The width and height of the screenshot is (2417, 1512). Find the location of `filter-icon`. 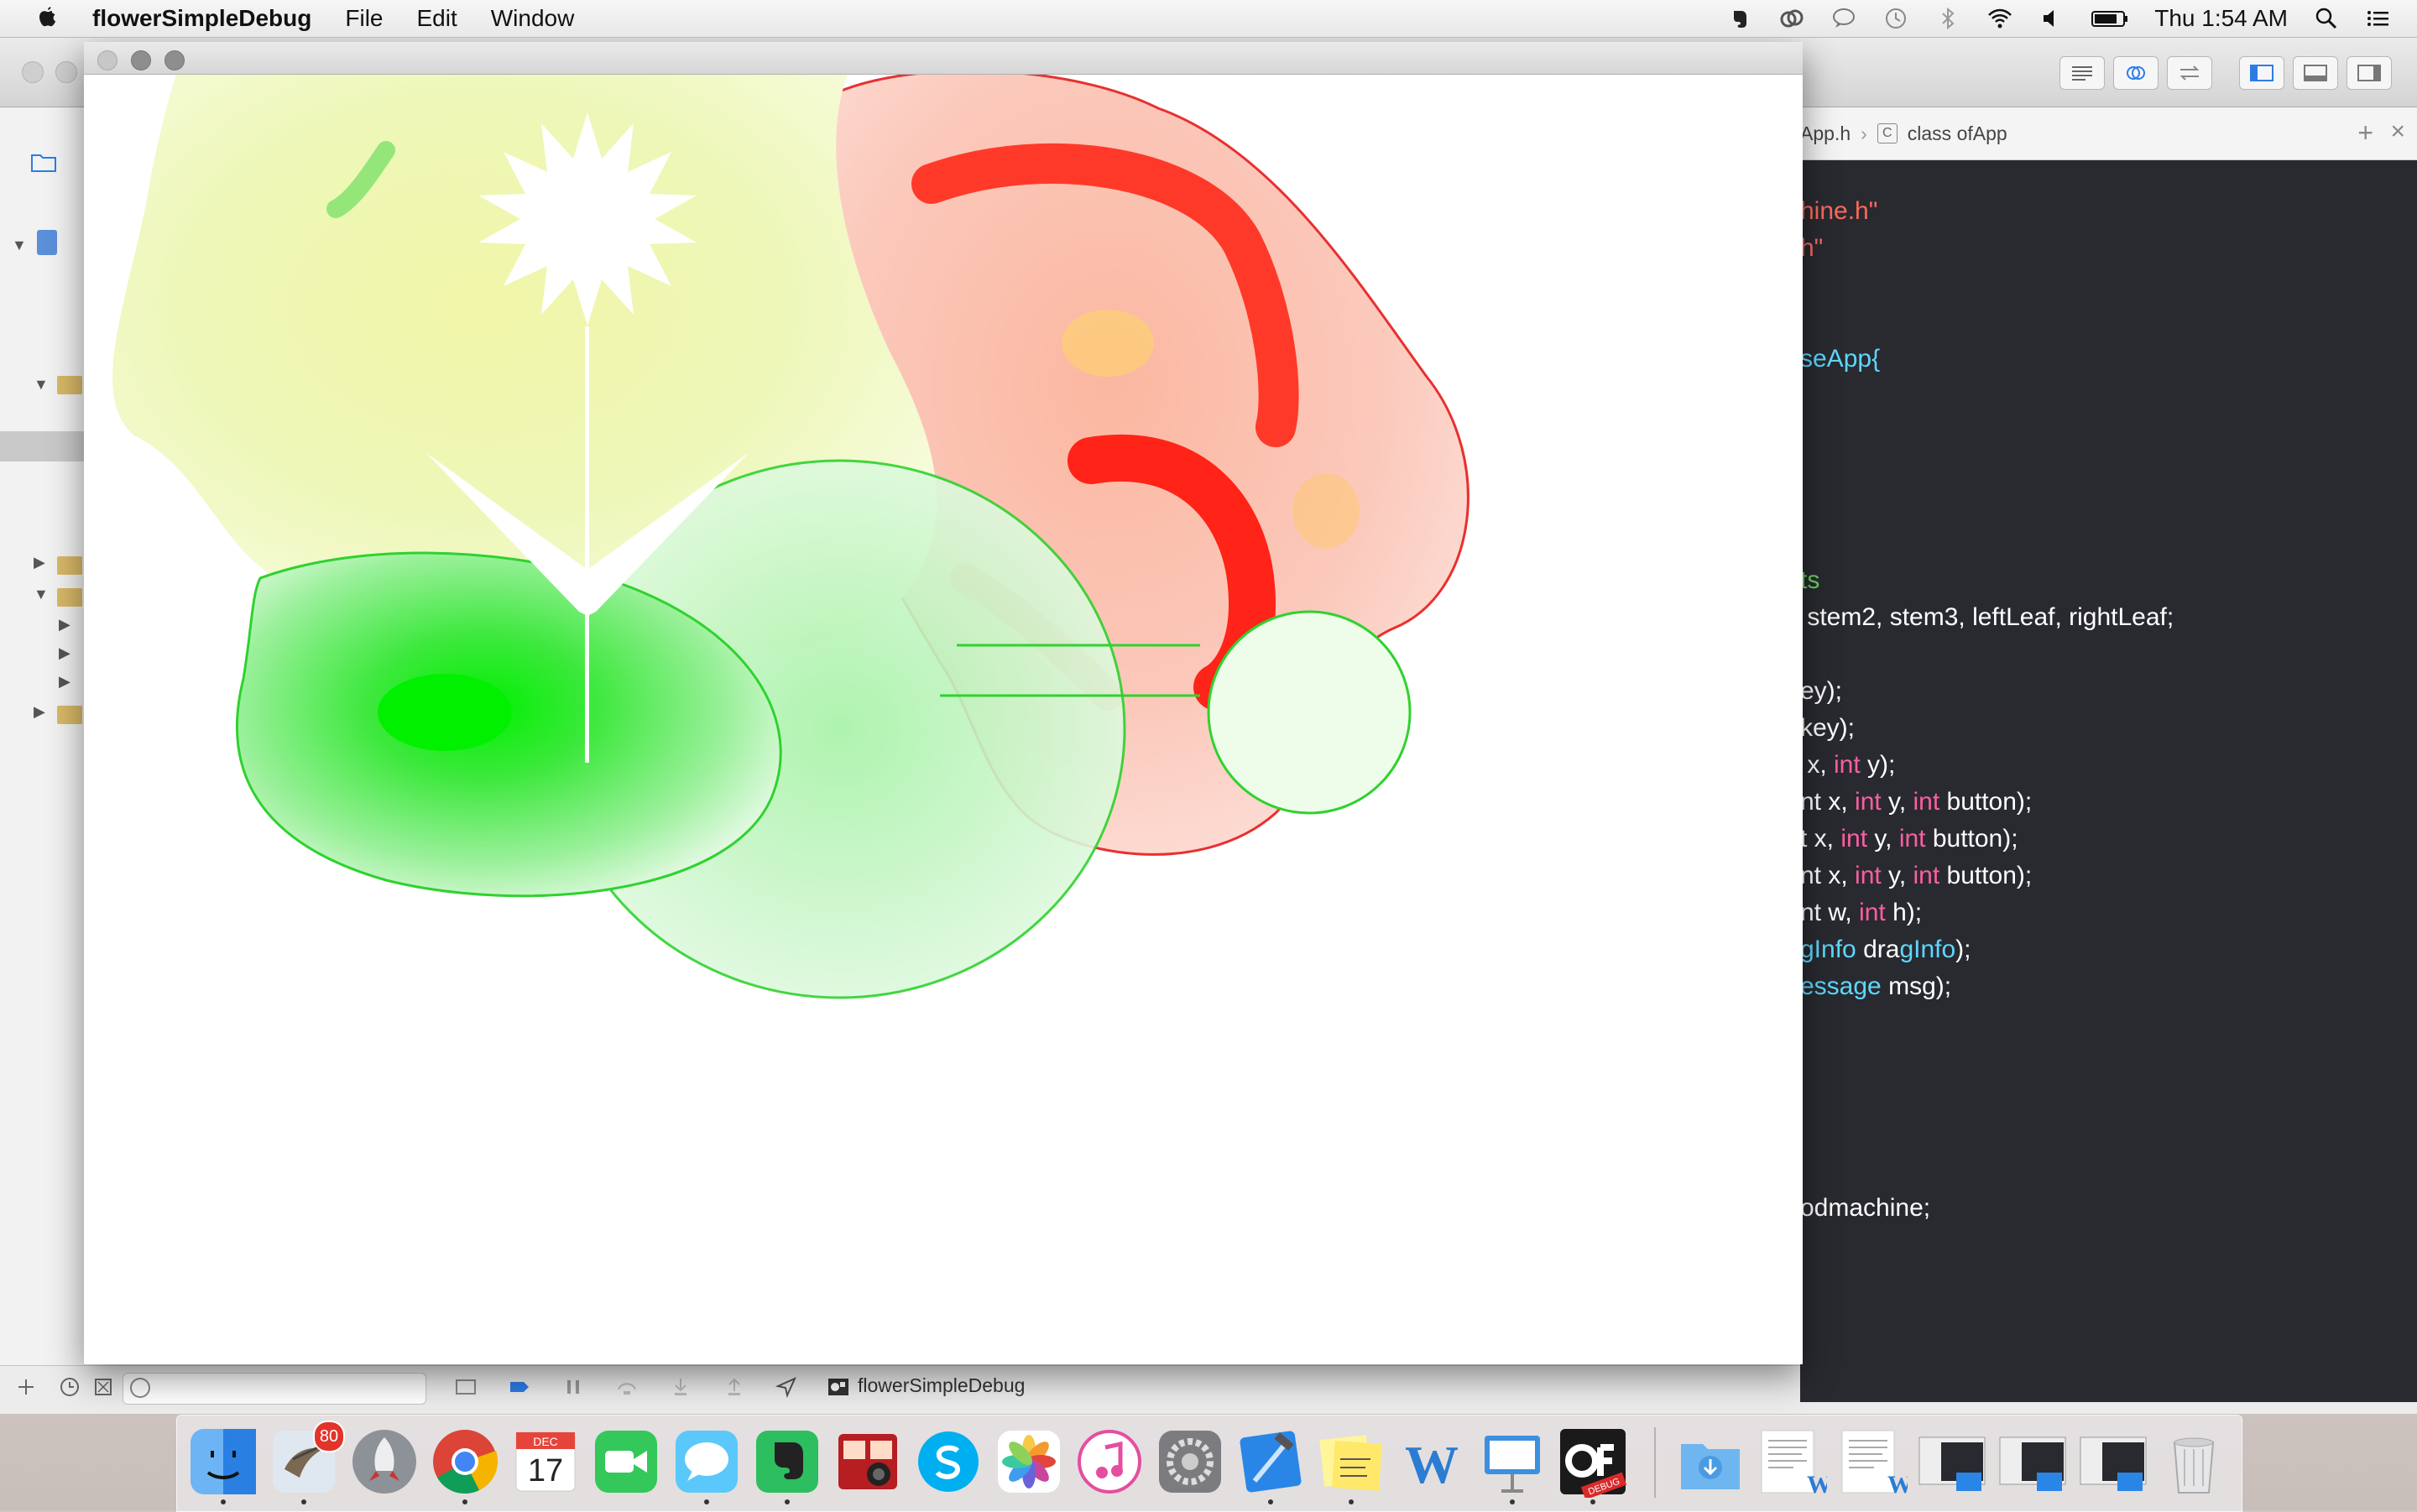

filter-icon is located at coordinates (103, 1387).